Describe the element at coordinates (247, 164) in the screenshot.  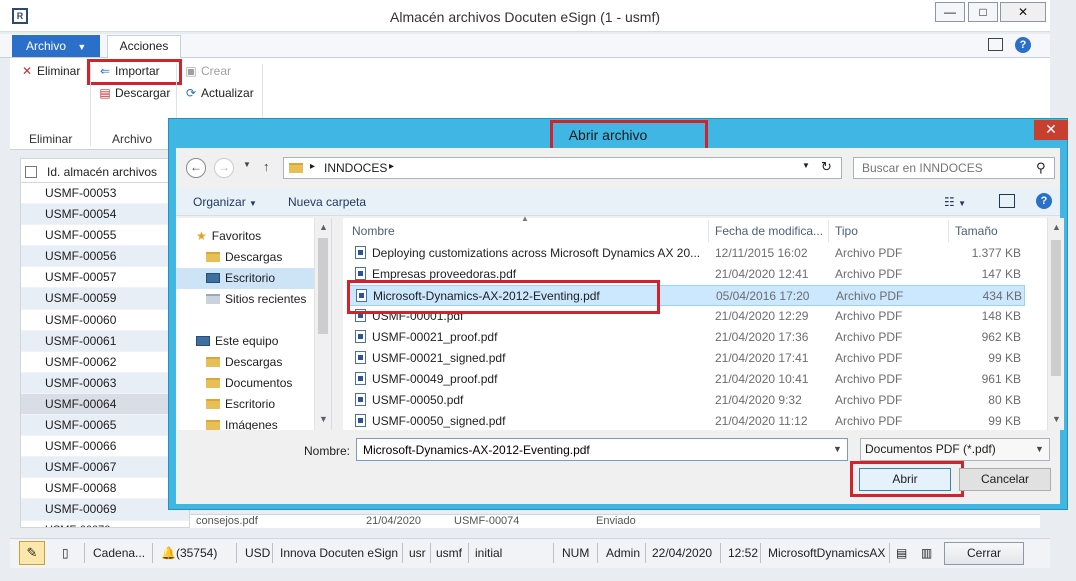
I see `history-chevron-icon: ▼` at that location.